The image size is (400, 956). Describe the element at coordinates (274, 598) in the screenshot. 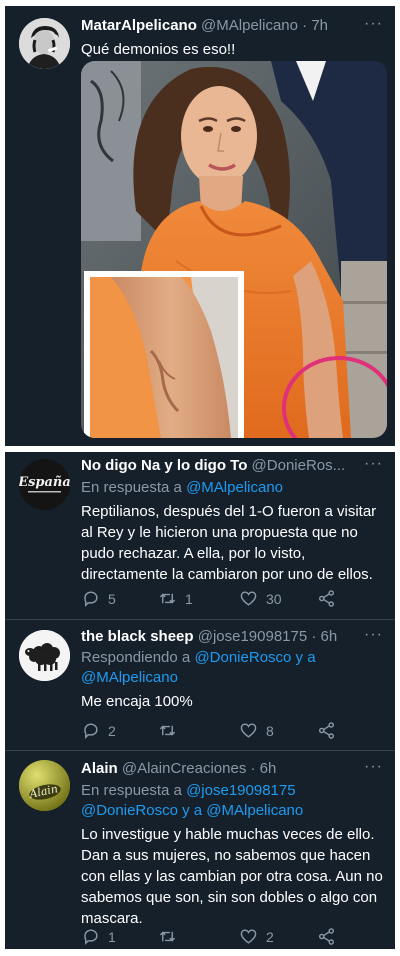

I see `like-count: 30` at that location.